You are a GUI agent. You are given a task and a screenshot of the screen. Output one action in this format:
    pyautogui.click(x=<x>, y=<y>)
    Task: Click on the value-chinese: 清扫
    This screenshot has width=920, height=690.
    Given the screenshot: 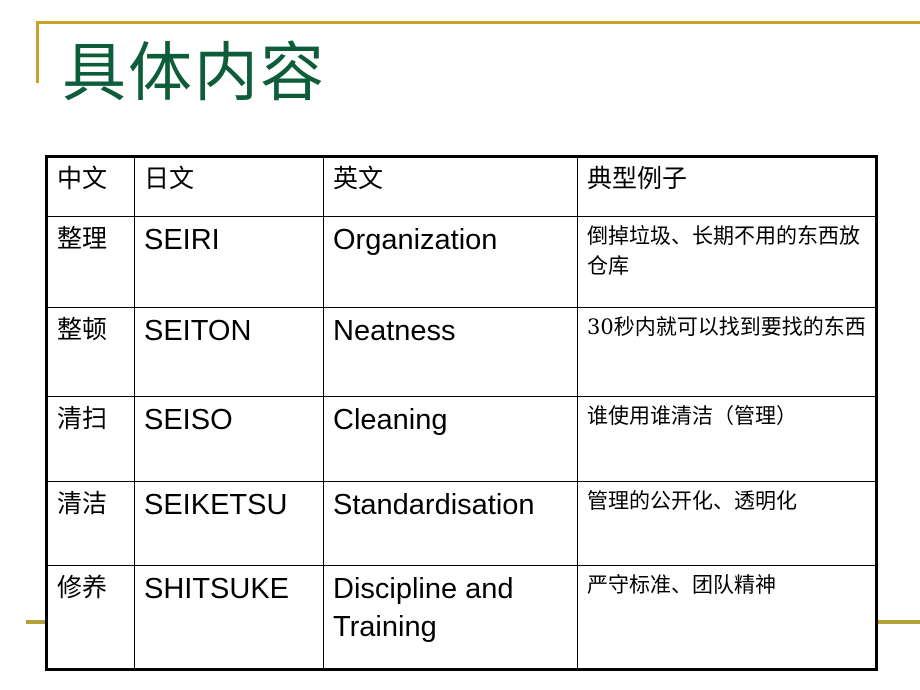 What is the action you would take?
    pyautogui.click(x=82, y=418)
    